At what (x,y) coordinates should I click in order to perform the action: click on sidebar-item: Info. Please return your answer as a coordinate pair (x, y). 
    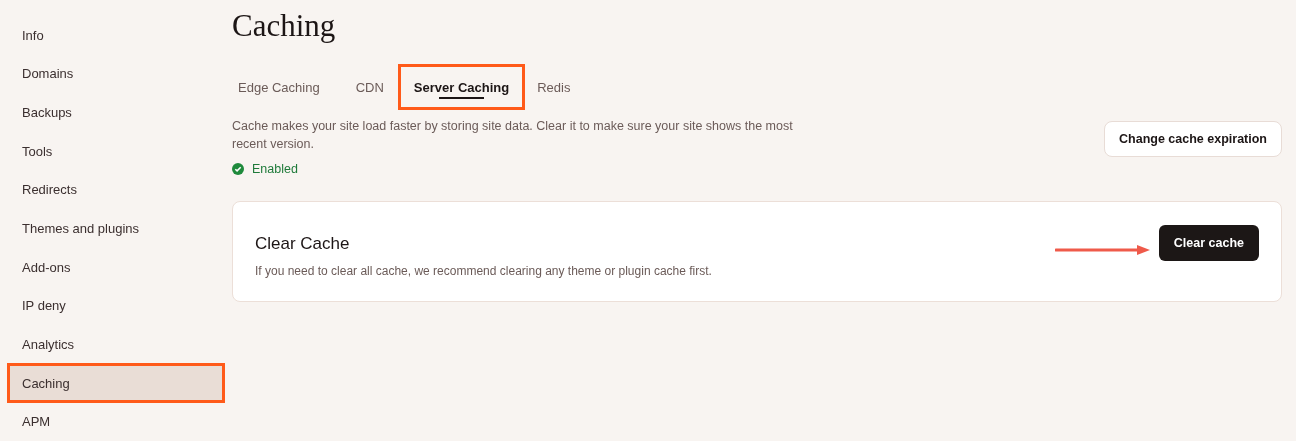
    Looking at the image, I should click on (116, 35).